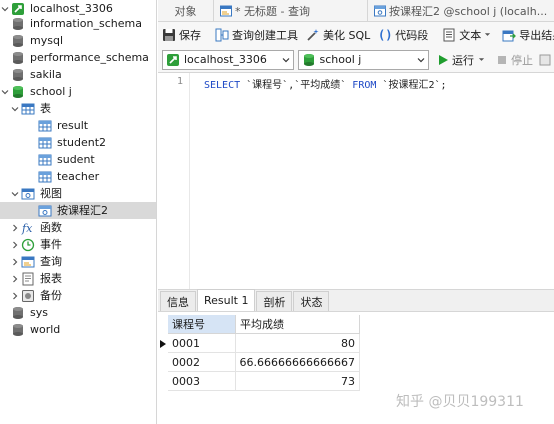 This screenshot has height=424, width=554. Describe the element at coordinates (78, 227) in the screenshot. I see `tree-node-functions: fx 函数` at that location.